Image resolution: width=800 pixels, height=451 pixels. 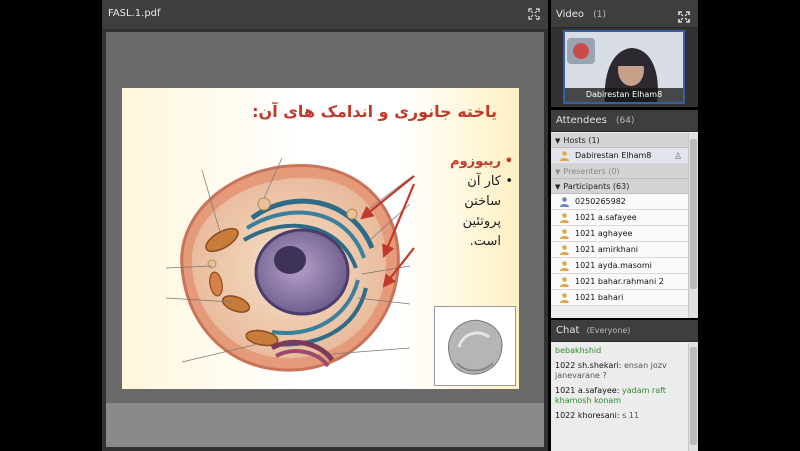 I want to click on attendees-count: (64), so click(x=625, y=121).